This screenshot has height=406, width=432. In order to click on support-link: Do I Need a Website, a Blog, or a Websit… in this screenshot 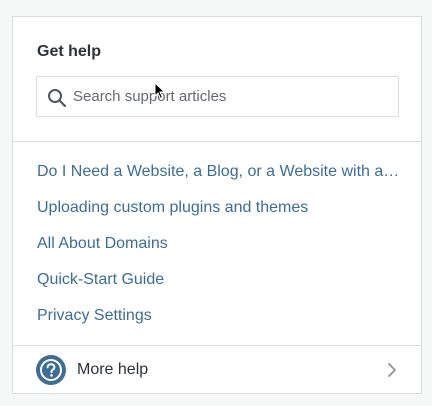, I will do `click(219, 172)`.